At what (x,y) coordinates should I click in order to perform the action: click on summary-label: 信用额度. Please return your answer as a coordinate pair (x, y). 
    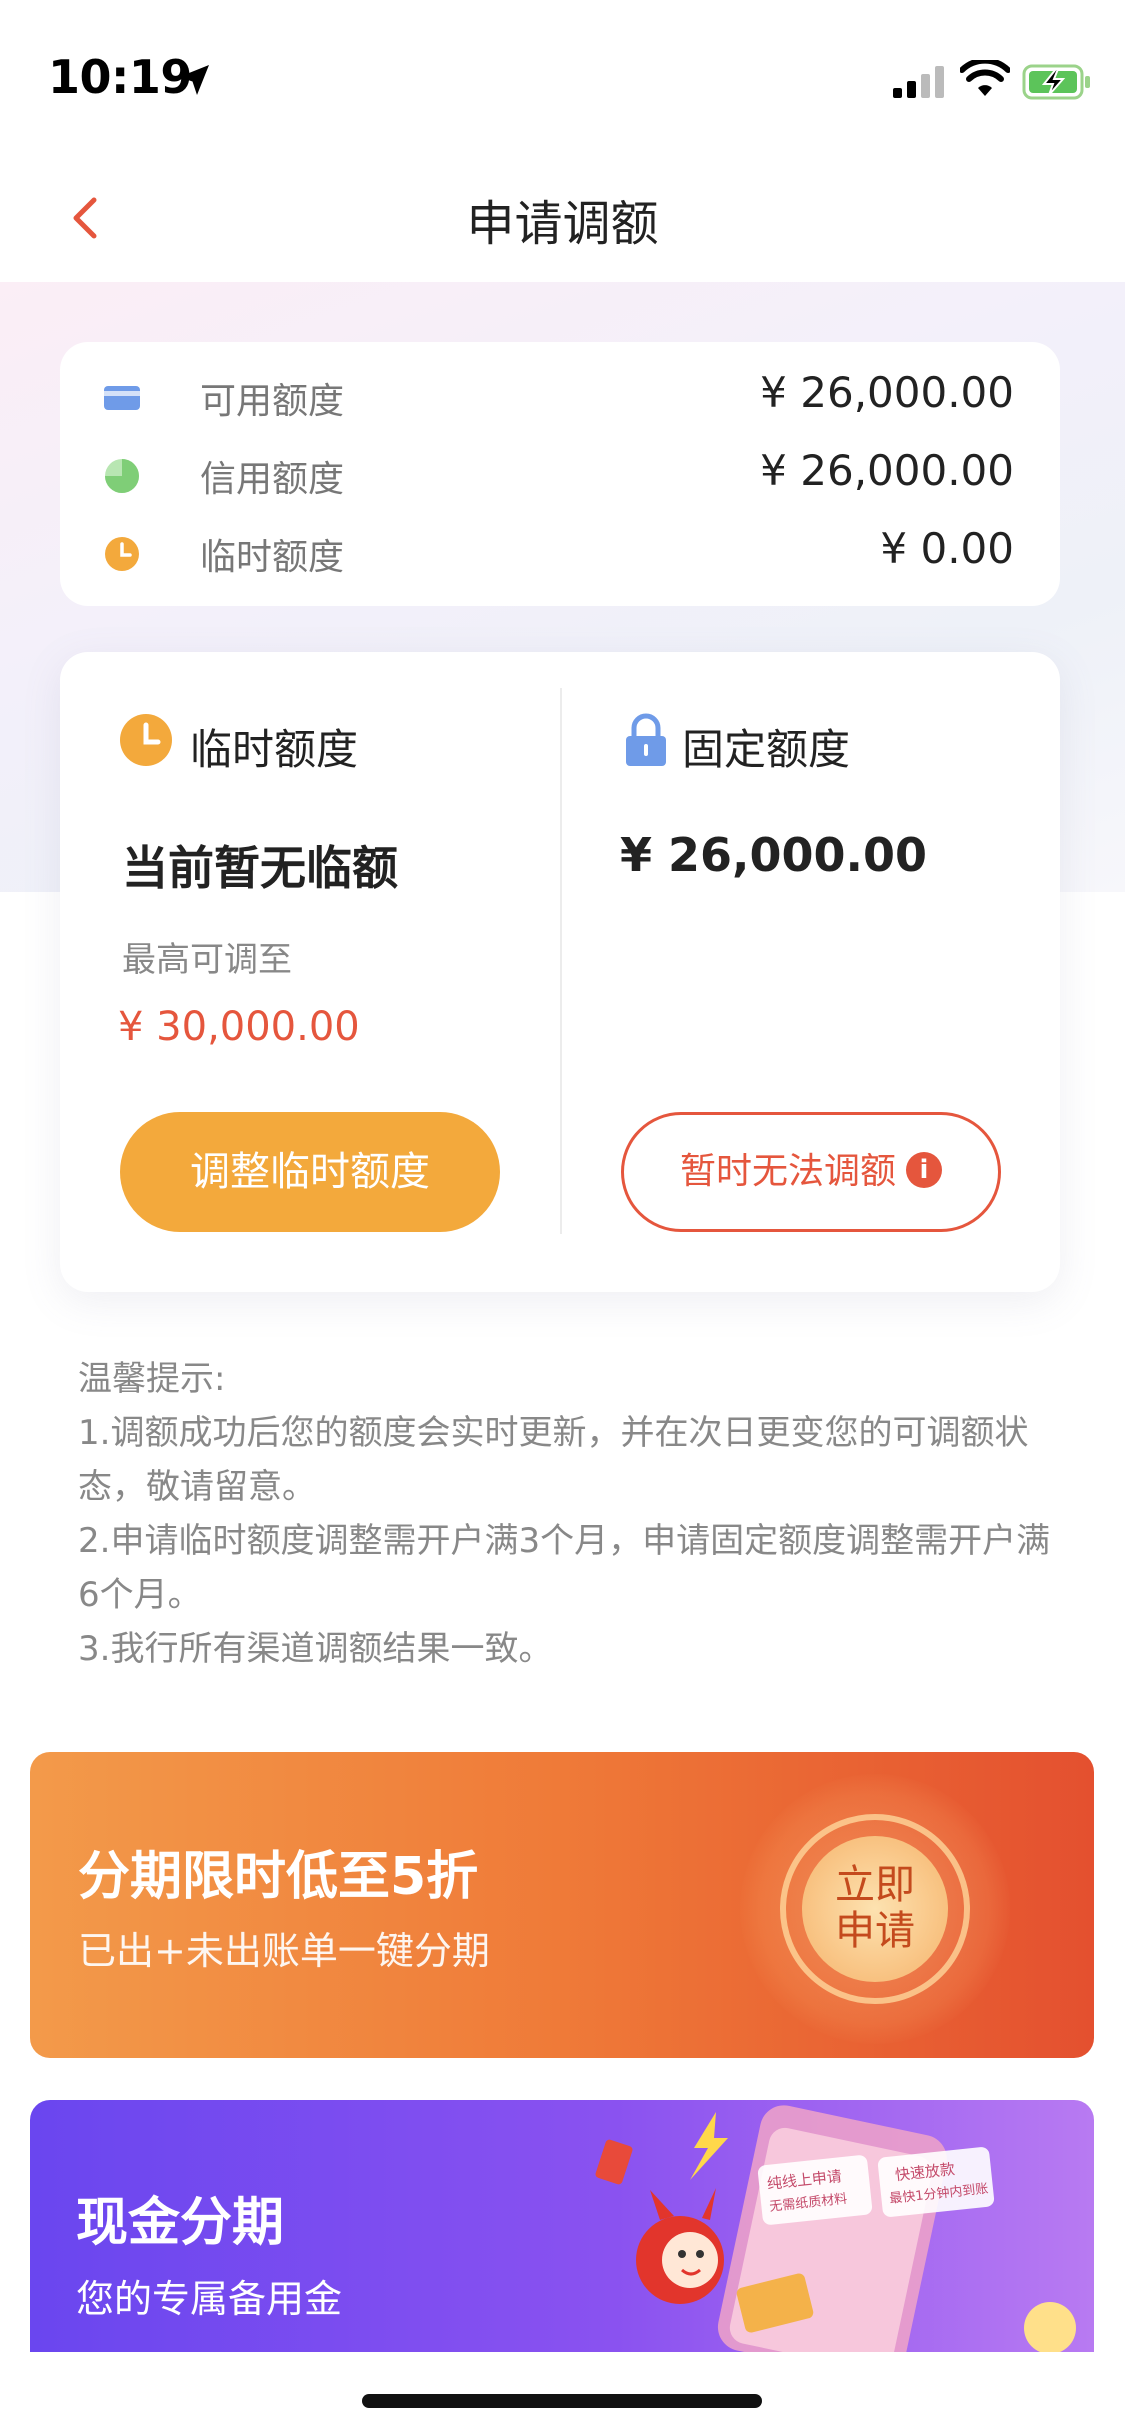
    Looking at the image, I should click on (272, 479).